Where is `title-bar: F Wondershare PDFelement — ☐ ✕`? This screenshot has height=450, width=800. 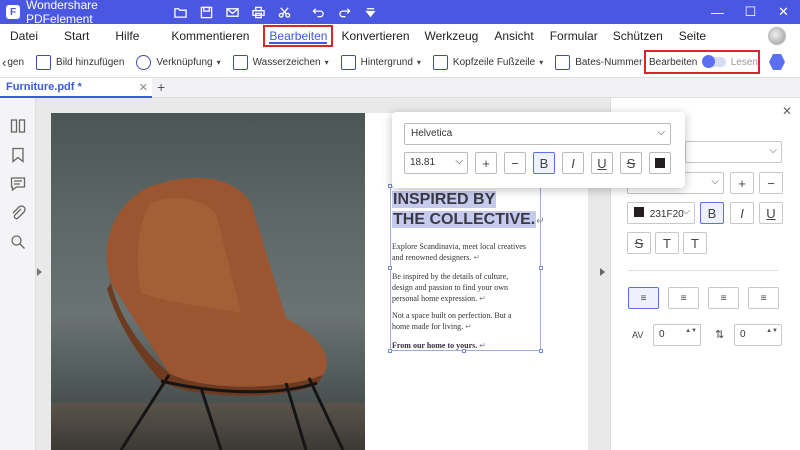
title-bar: F Wondershare PDFelement — ☐ ✕ is located at coordinates (400, 13).